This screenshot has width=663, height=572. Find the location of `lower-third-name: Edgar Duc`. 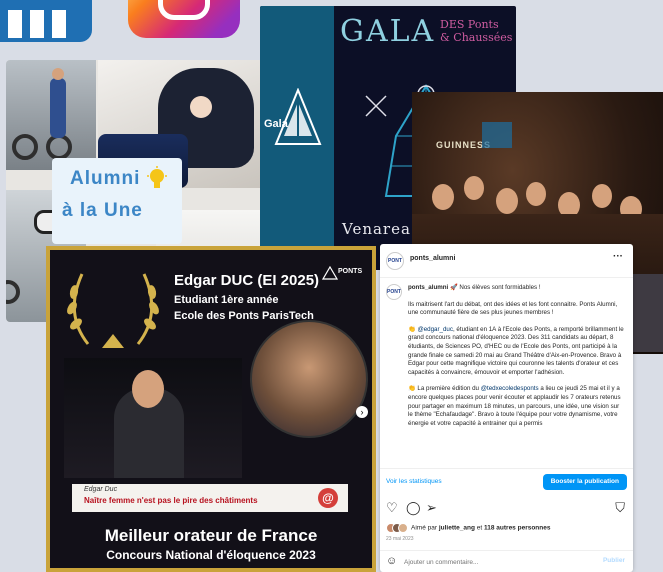

lower-third-name: Edgar Duc is located at coordinates (101, 489).